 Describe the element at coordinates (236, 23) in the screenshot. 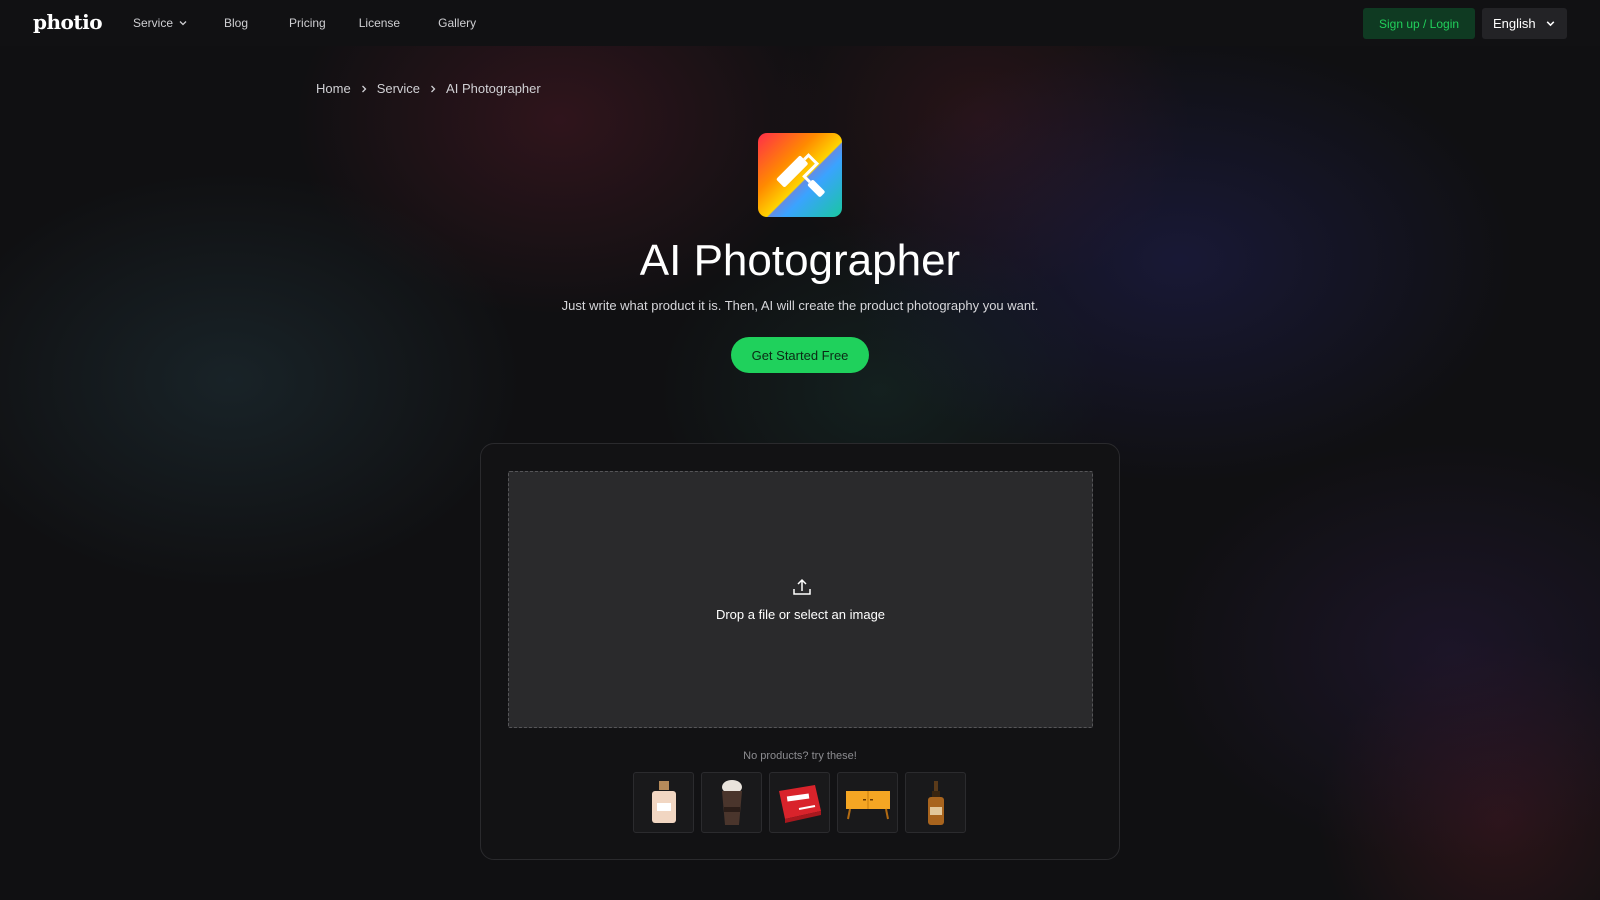

I see `nav-blog: Blog` at that location.